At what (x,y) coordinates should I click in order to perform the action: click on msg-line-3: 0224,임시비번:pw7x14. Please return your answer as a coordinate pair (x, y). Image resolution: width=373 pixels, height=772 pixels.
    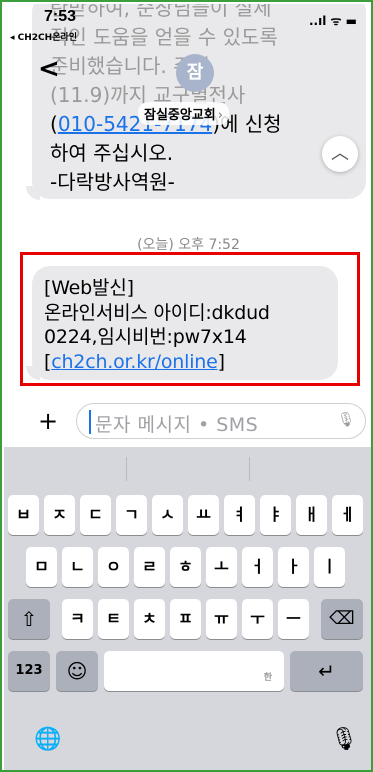
    Looking at the image, I should click on (145, 337).